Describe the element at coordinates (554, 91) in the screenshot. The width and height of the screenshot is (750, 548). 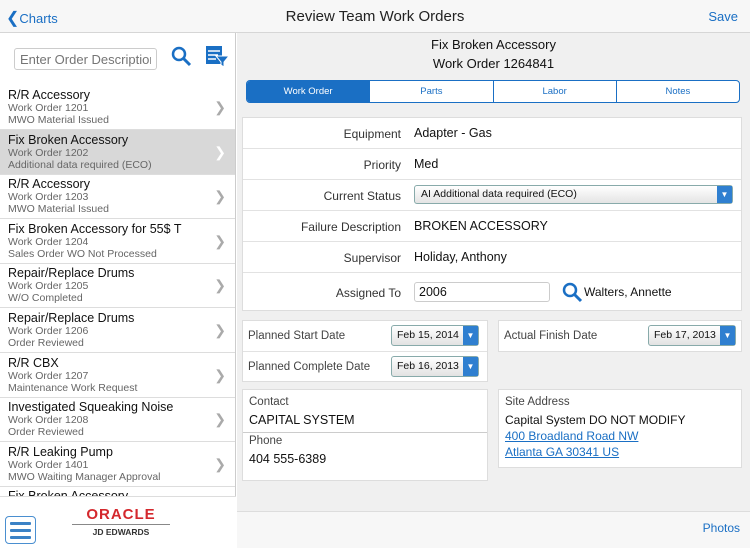
I see `tab-labor: Labor` at that location.